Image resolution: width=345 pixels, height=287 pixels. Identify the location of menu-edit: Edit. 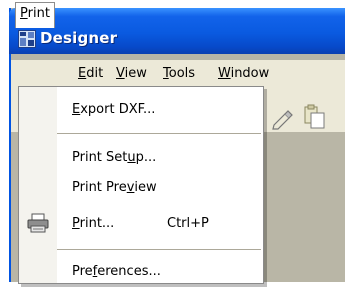
(90, 73).